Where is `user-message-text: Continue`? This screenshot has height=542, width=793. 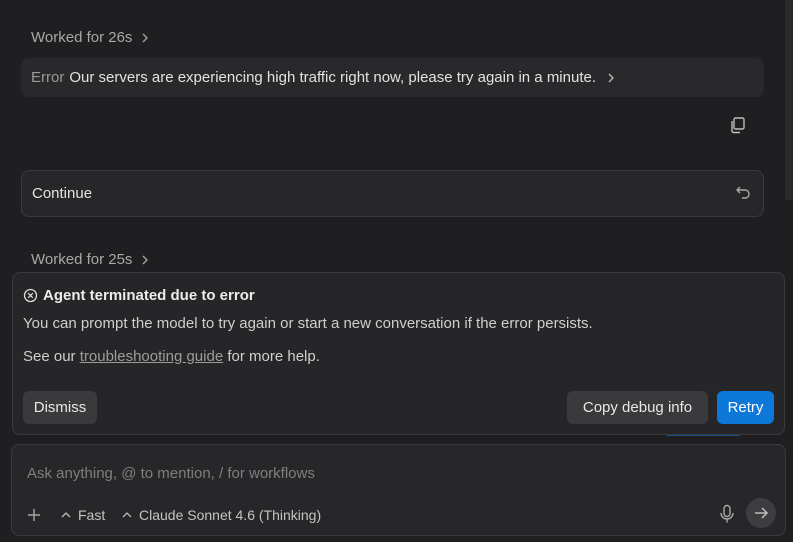 user-message-text: Continue is located at coordinates (62, 193).